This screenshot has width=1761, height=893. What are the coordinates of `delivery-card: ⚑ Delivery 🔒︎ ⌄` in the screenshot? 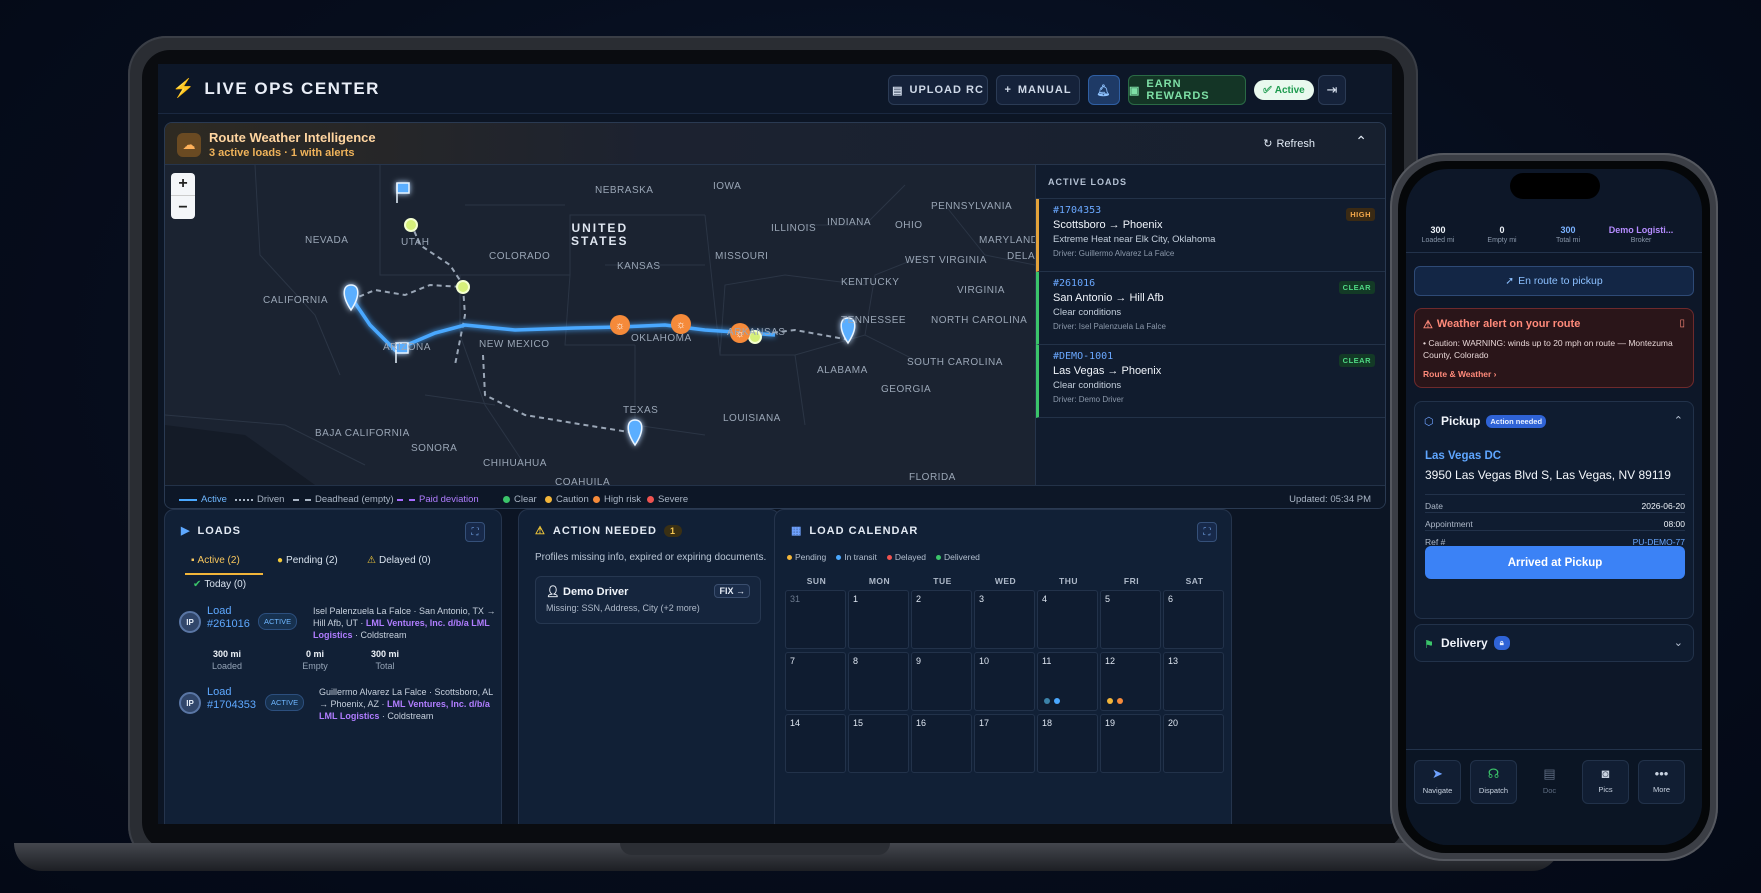 It's located at (1554, 643).